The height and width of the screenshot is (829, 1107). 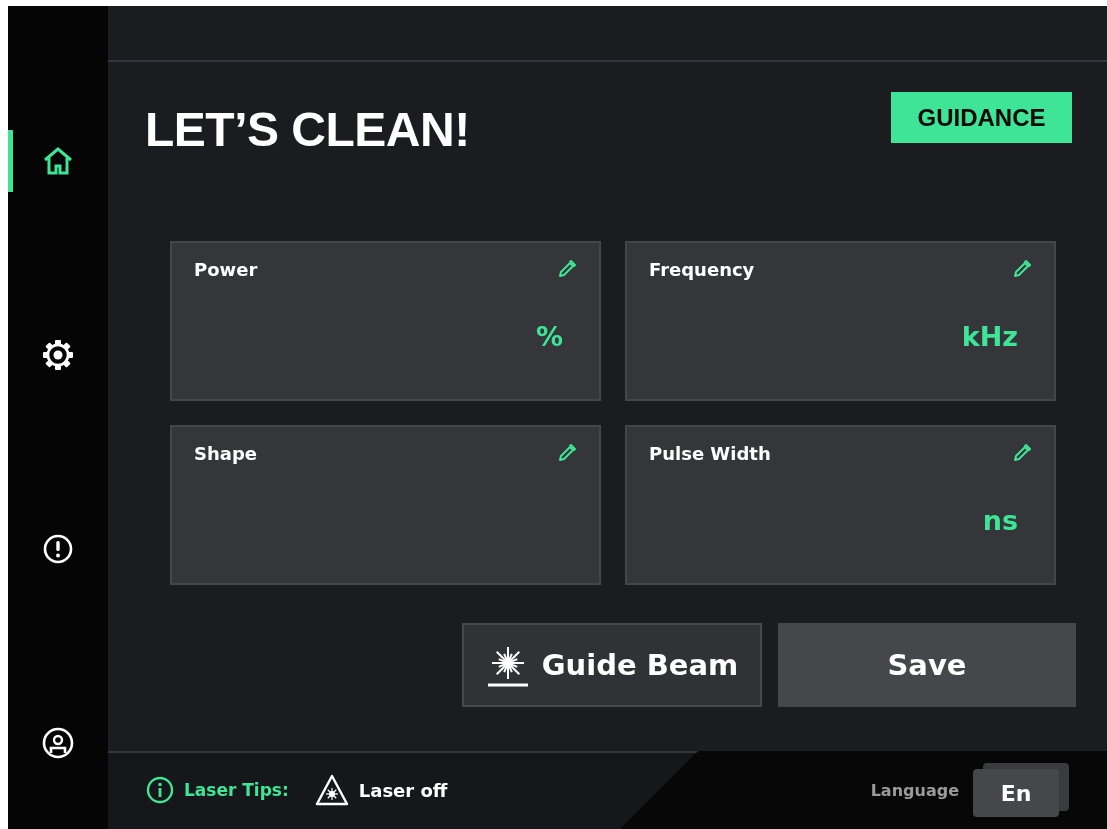 I want to click on guidance-button: GUIDANCE, so click(x=981, y=117).